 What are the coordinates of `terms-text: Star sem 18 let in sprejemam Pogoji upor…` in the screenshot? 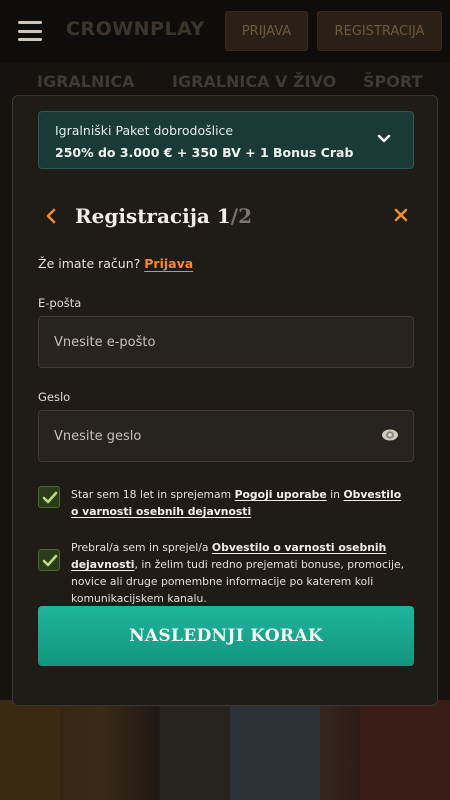 It's located at (236, 503).